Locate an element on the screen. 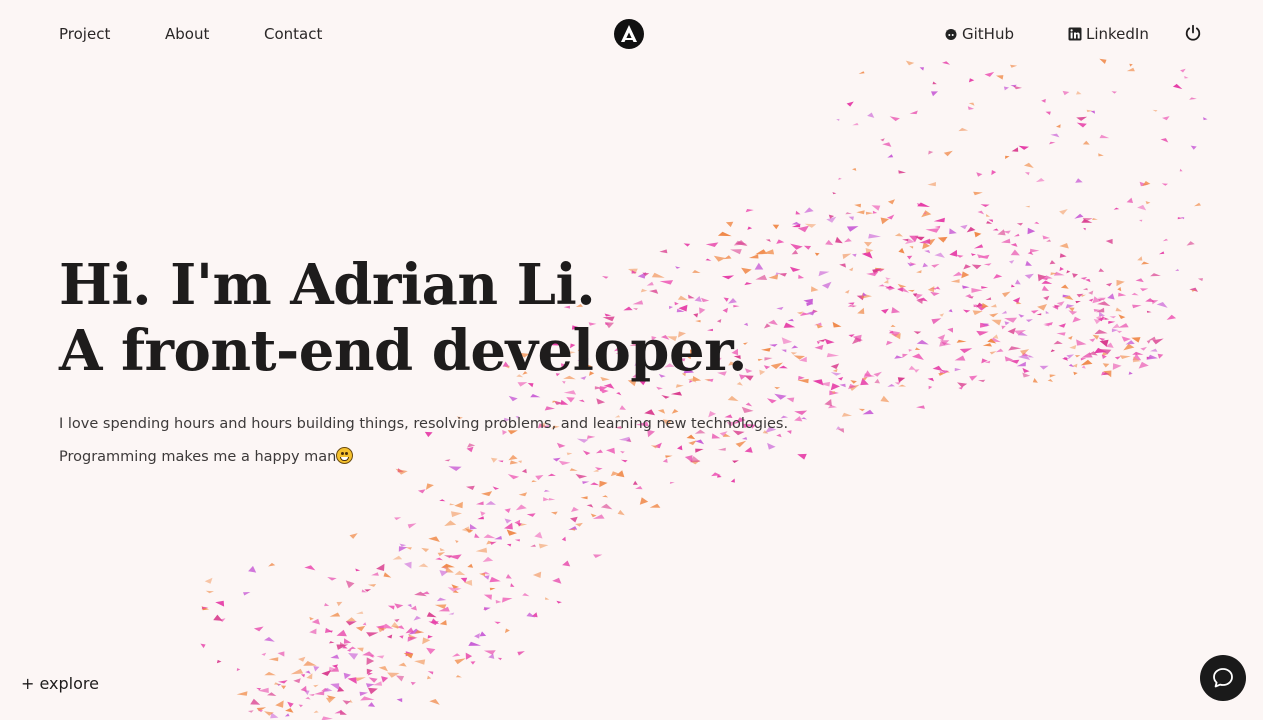 The width and height of the screenshot is (1263, 720). logo-icon is located at coordinates (629, 34).